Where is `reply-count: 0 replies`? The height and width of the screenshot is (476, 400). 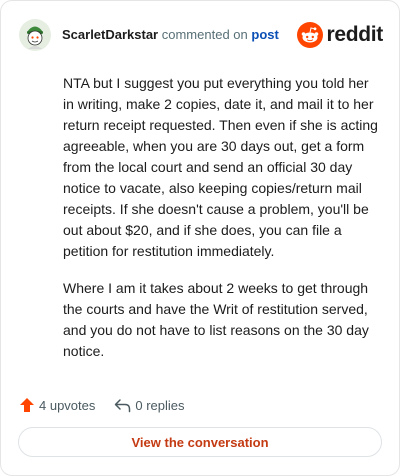 reply-count: 0 replies is located at coordinates (160, 405).